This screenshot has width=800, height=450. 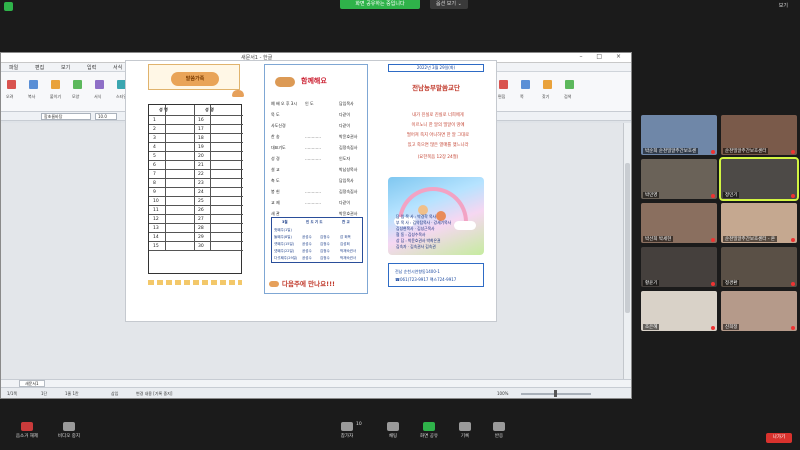 I want to click on participant-tile: 황윤기, so click(x=679, y=267).